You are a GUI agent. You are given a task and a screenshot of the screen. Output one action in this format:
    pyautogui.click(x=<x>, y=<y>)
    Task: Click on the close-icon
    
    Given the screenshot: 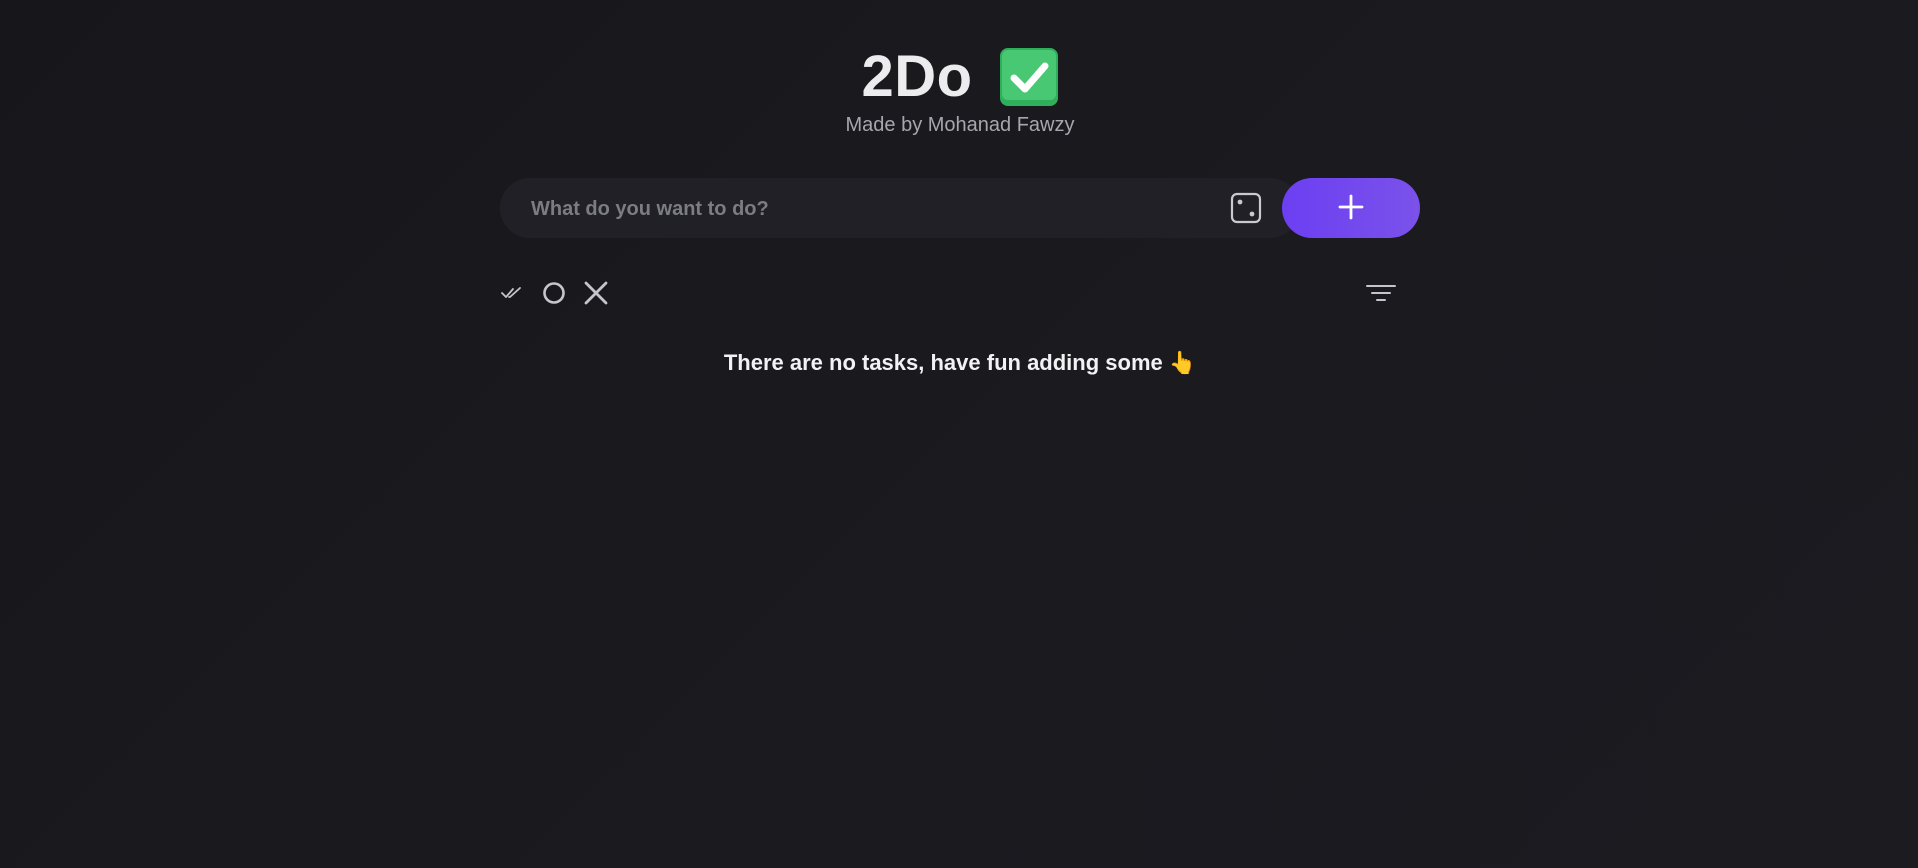 What is the action you would take?
    pyautogui.click(x=596, y=293)
    